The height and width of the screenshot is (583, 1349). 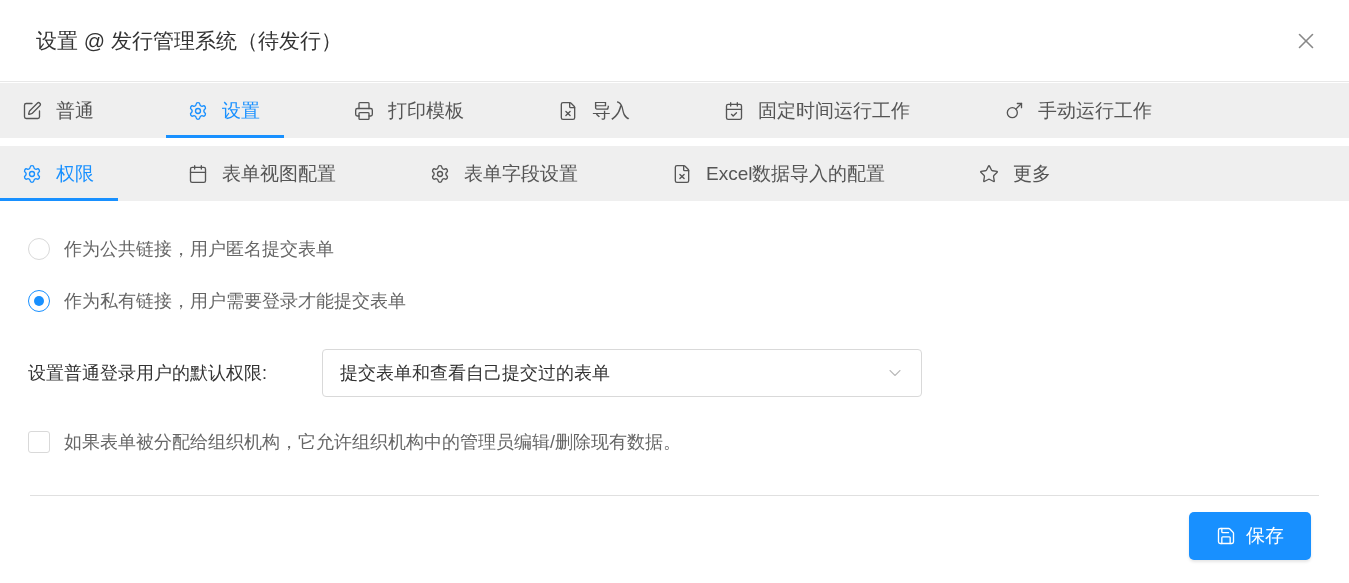 What do you see at coordinates (263, 173) in the screenshot?
I see `tab: 表单视图配置` at bounding box center [263, 173].